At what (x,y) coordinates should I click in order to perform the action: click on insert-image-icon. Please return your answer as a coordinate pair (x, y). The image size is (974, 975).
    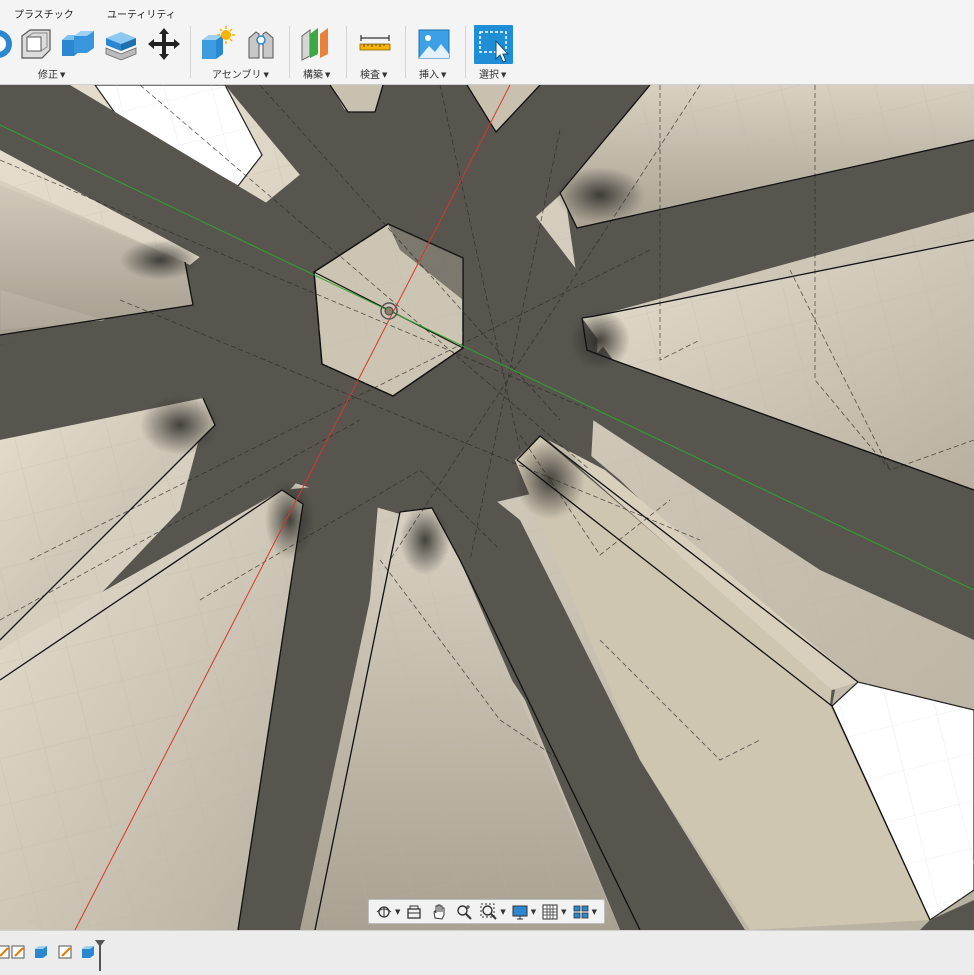
    Looking at the image, I should click on (434, 44).